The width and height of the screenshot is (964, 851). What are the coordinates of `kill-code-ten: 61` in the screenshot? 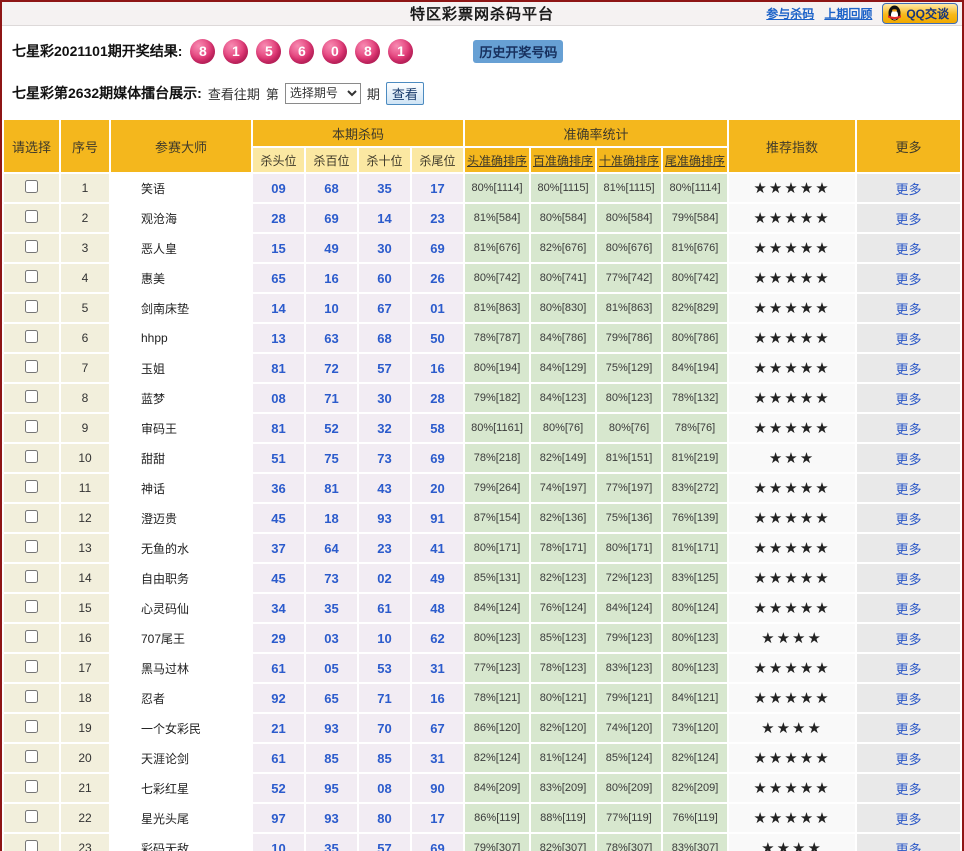 It's located at (384, 608).